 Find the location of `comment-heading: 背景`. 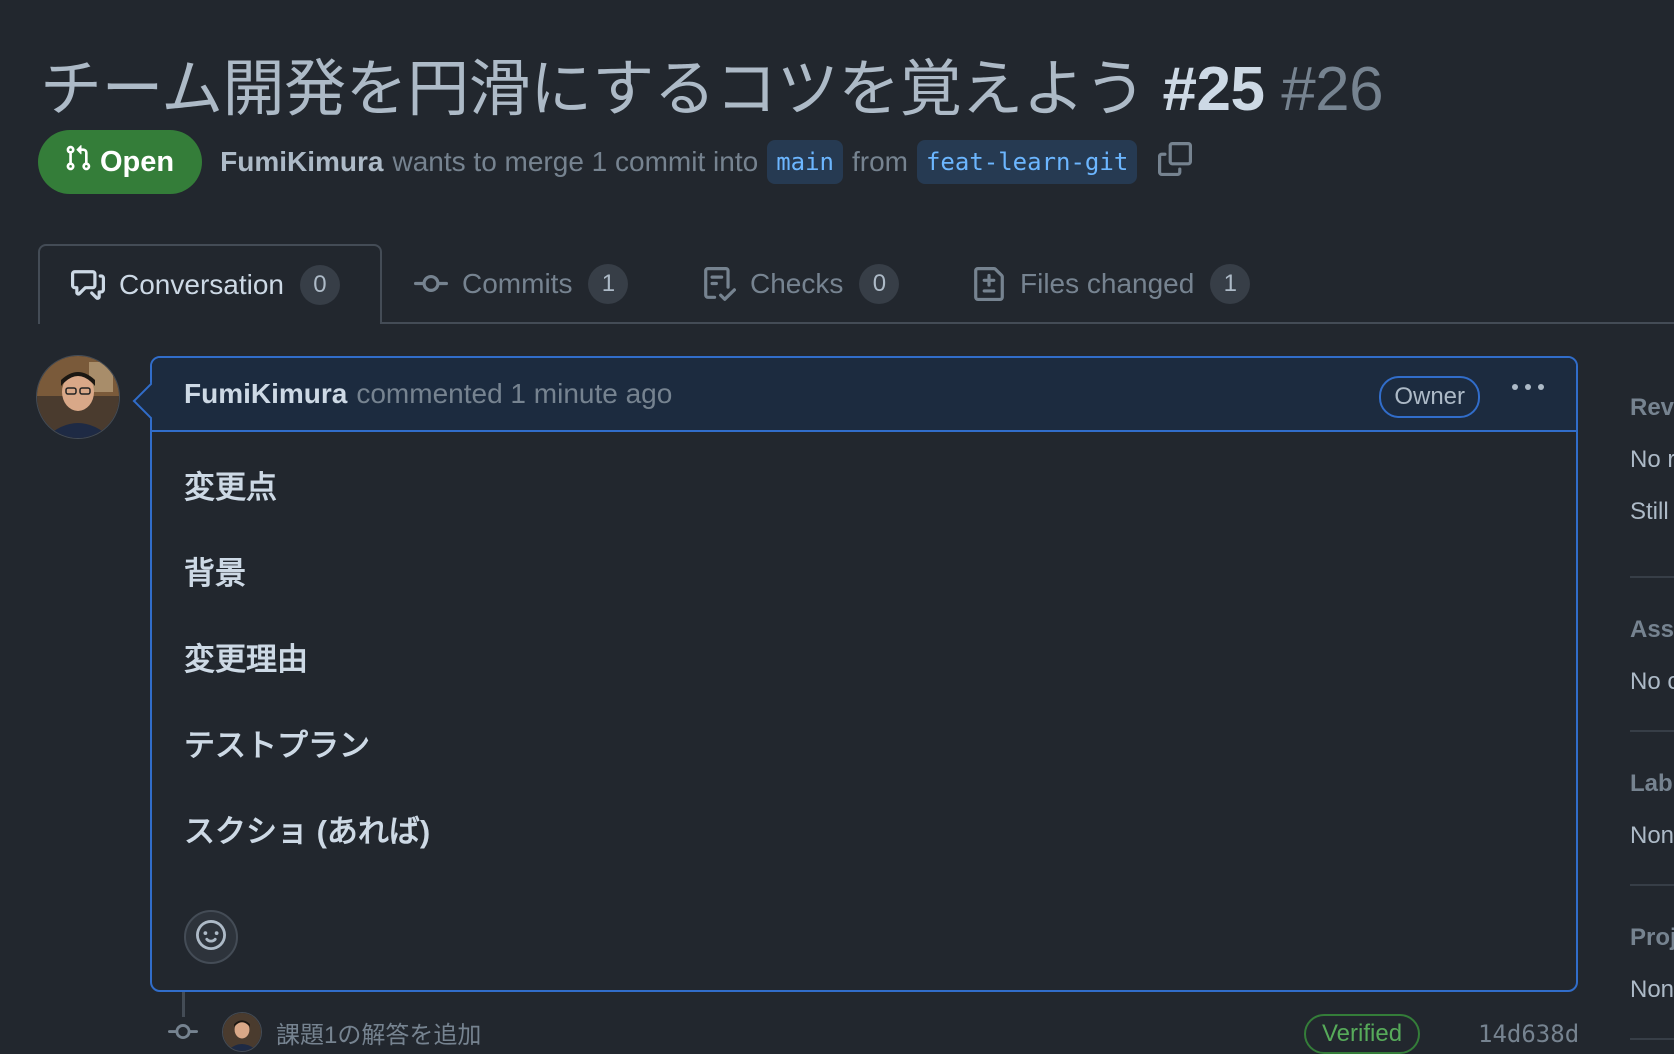

comment-heading: 背景 is located at coordinates (215, 573).